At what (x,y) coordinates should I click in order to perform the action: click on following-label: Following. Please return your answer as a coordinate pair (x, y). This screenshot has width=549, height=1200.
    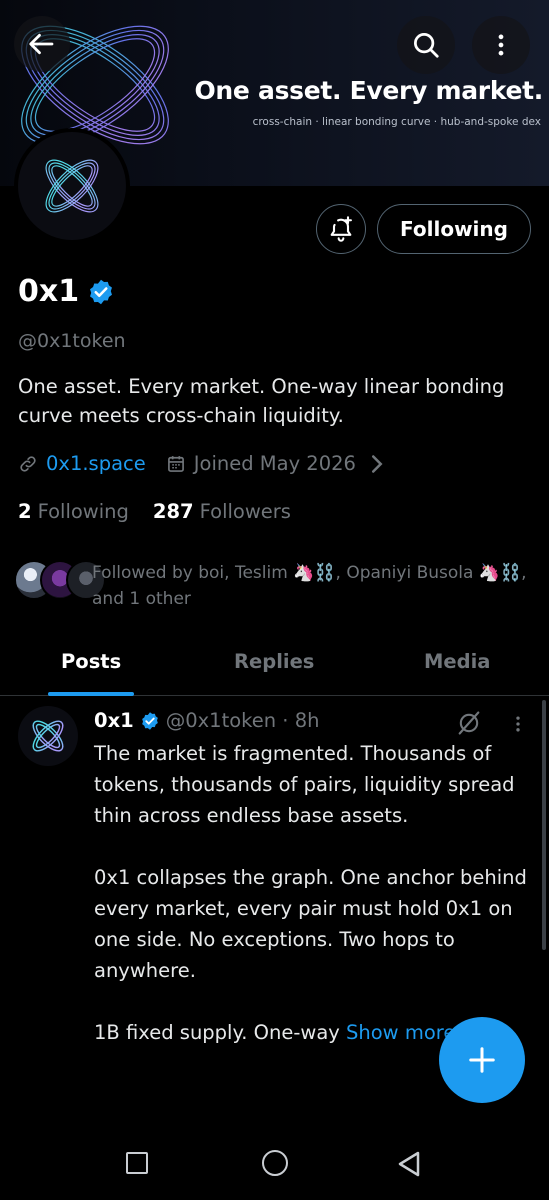
    Looking at the image, I should click on (83, 511).